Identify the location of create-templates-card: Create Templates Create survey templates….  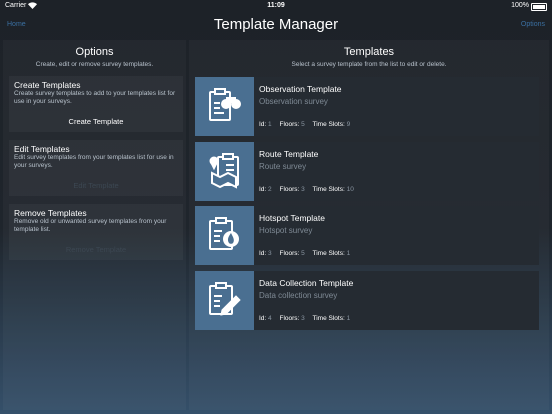
(96, 104).